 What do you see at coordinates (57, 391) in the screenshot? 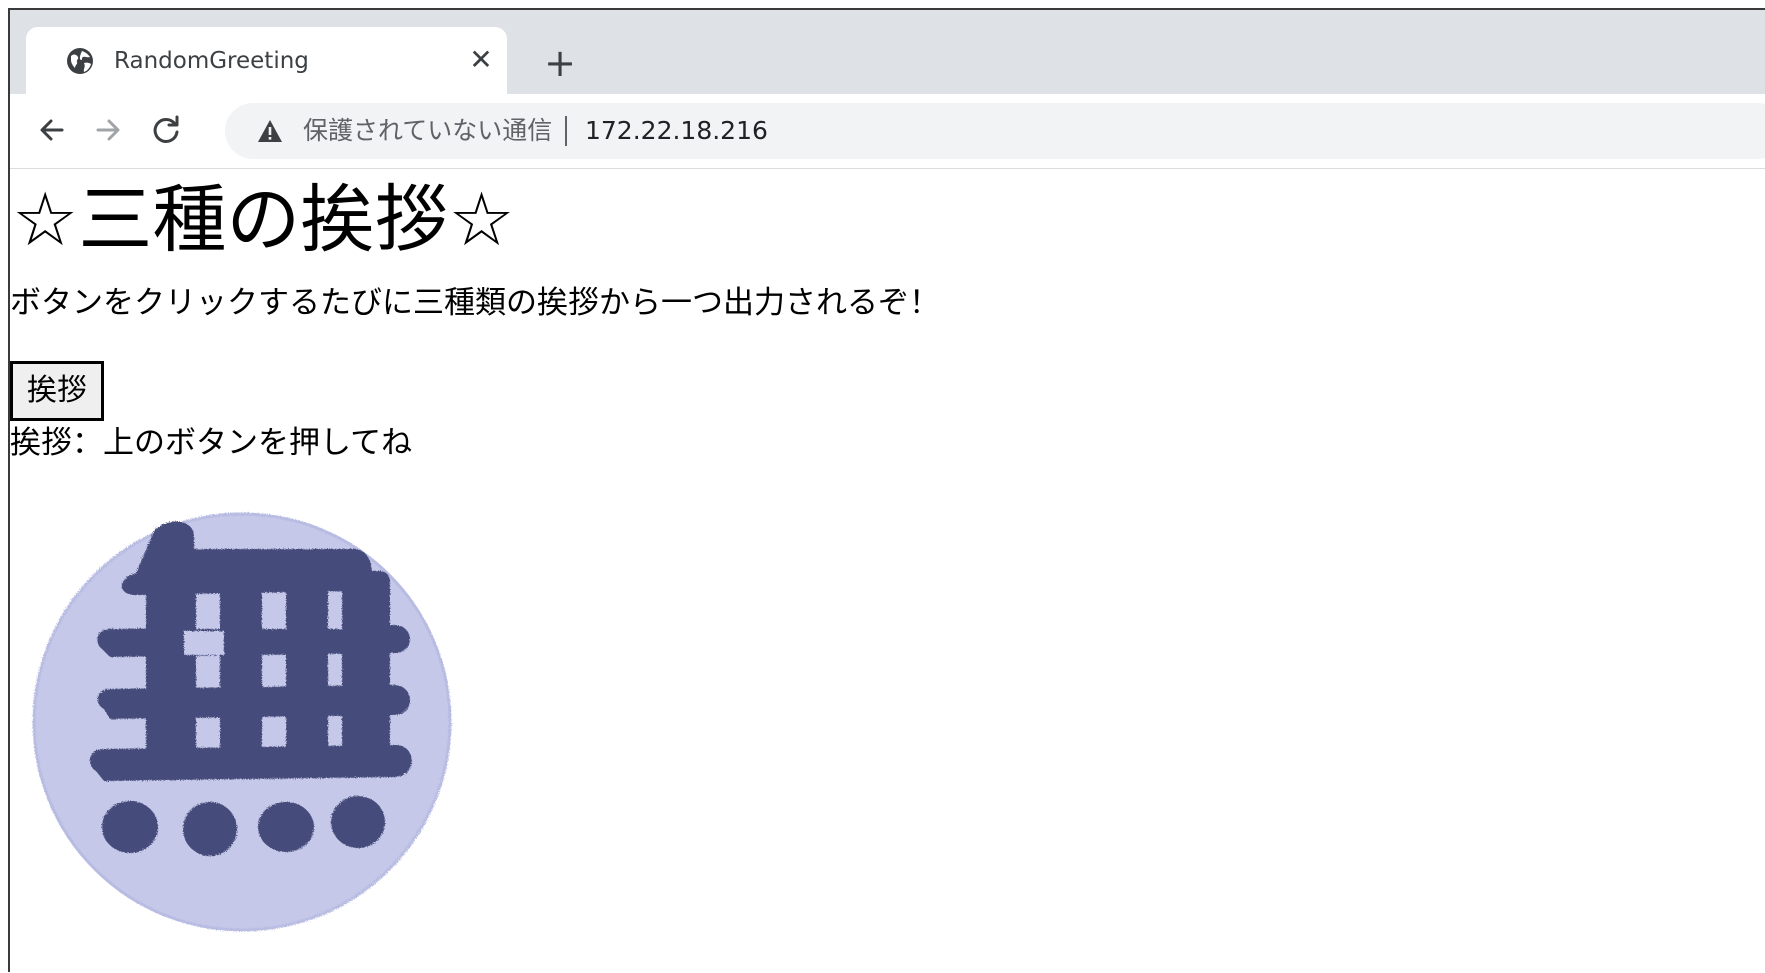
I see `greet-button: 挨拶` at bounding box center [57, 391].